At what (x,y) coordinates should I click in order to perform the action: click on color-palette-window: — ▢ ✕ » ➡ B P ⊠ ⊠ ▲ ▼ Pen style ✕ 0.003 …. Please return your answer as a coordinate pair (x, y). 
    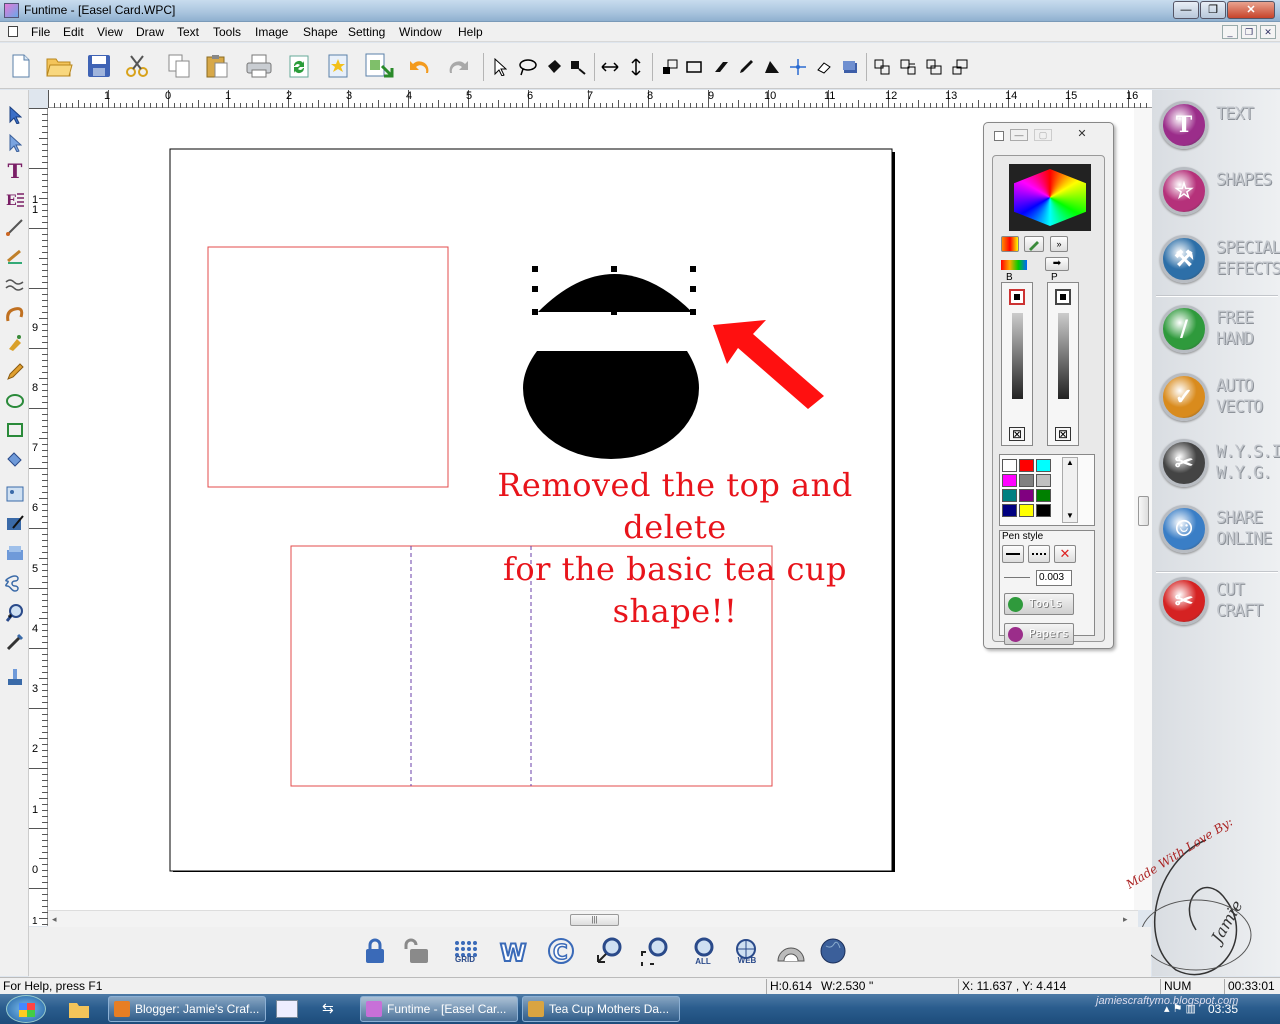
    Looking at the image, I should click on (1048, 385).